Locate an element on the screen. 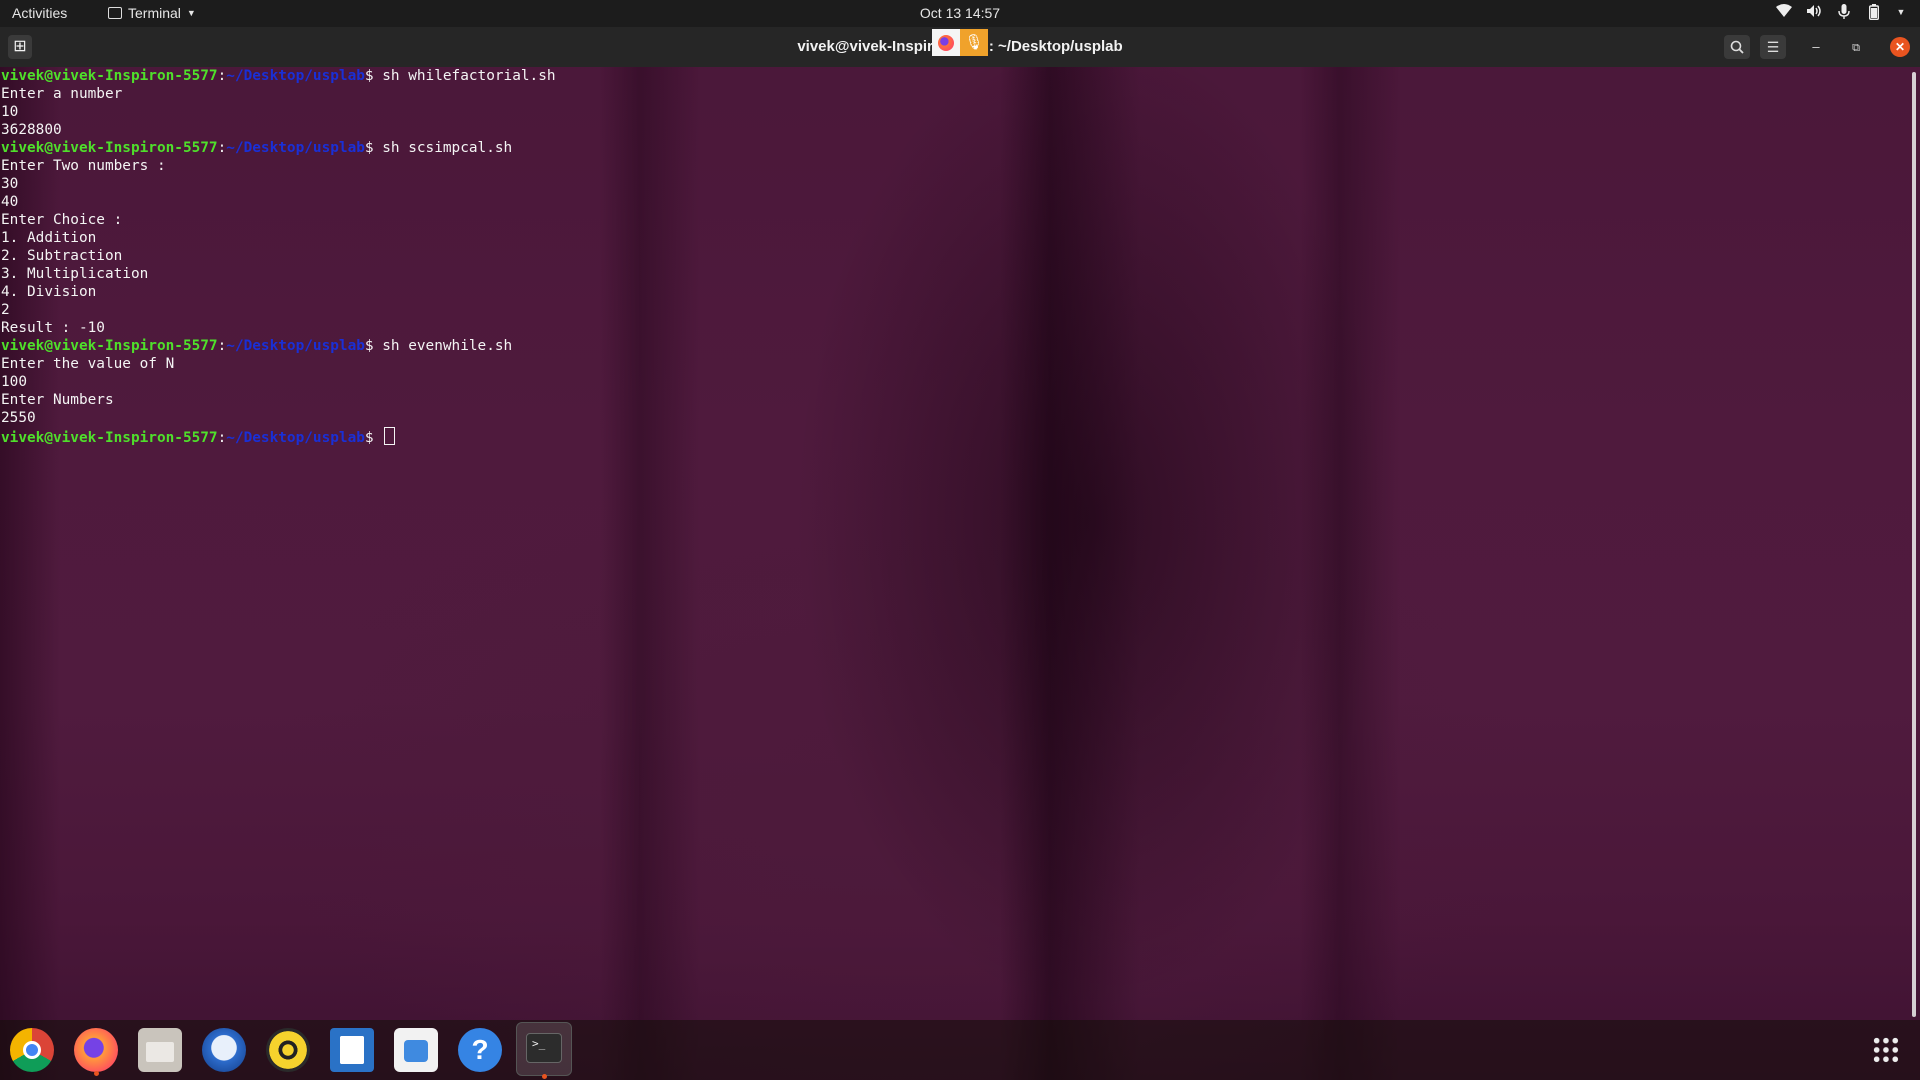  show-applications-icon is located at coordinates (1886, 1050).